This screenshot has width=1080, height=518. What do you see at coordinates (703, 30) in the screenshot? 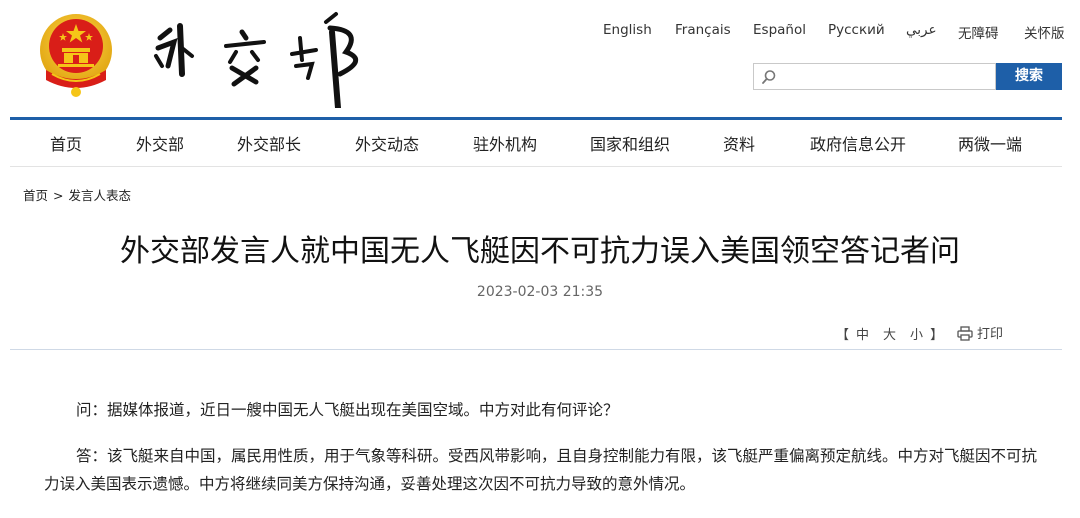
I see `lang-french-link: Français` at bounding box center [703, 30].